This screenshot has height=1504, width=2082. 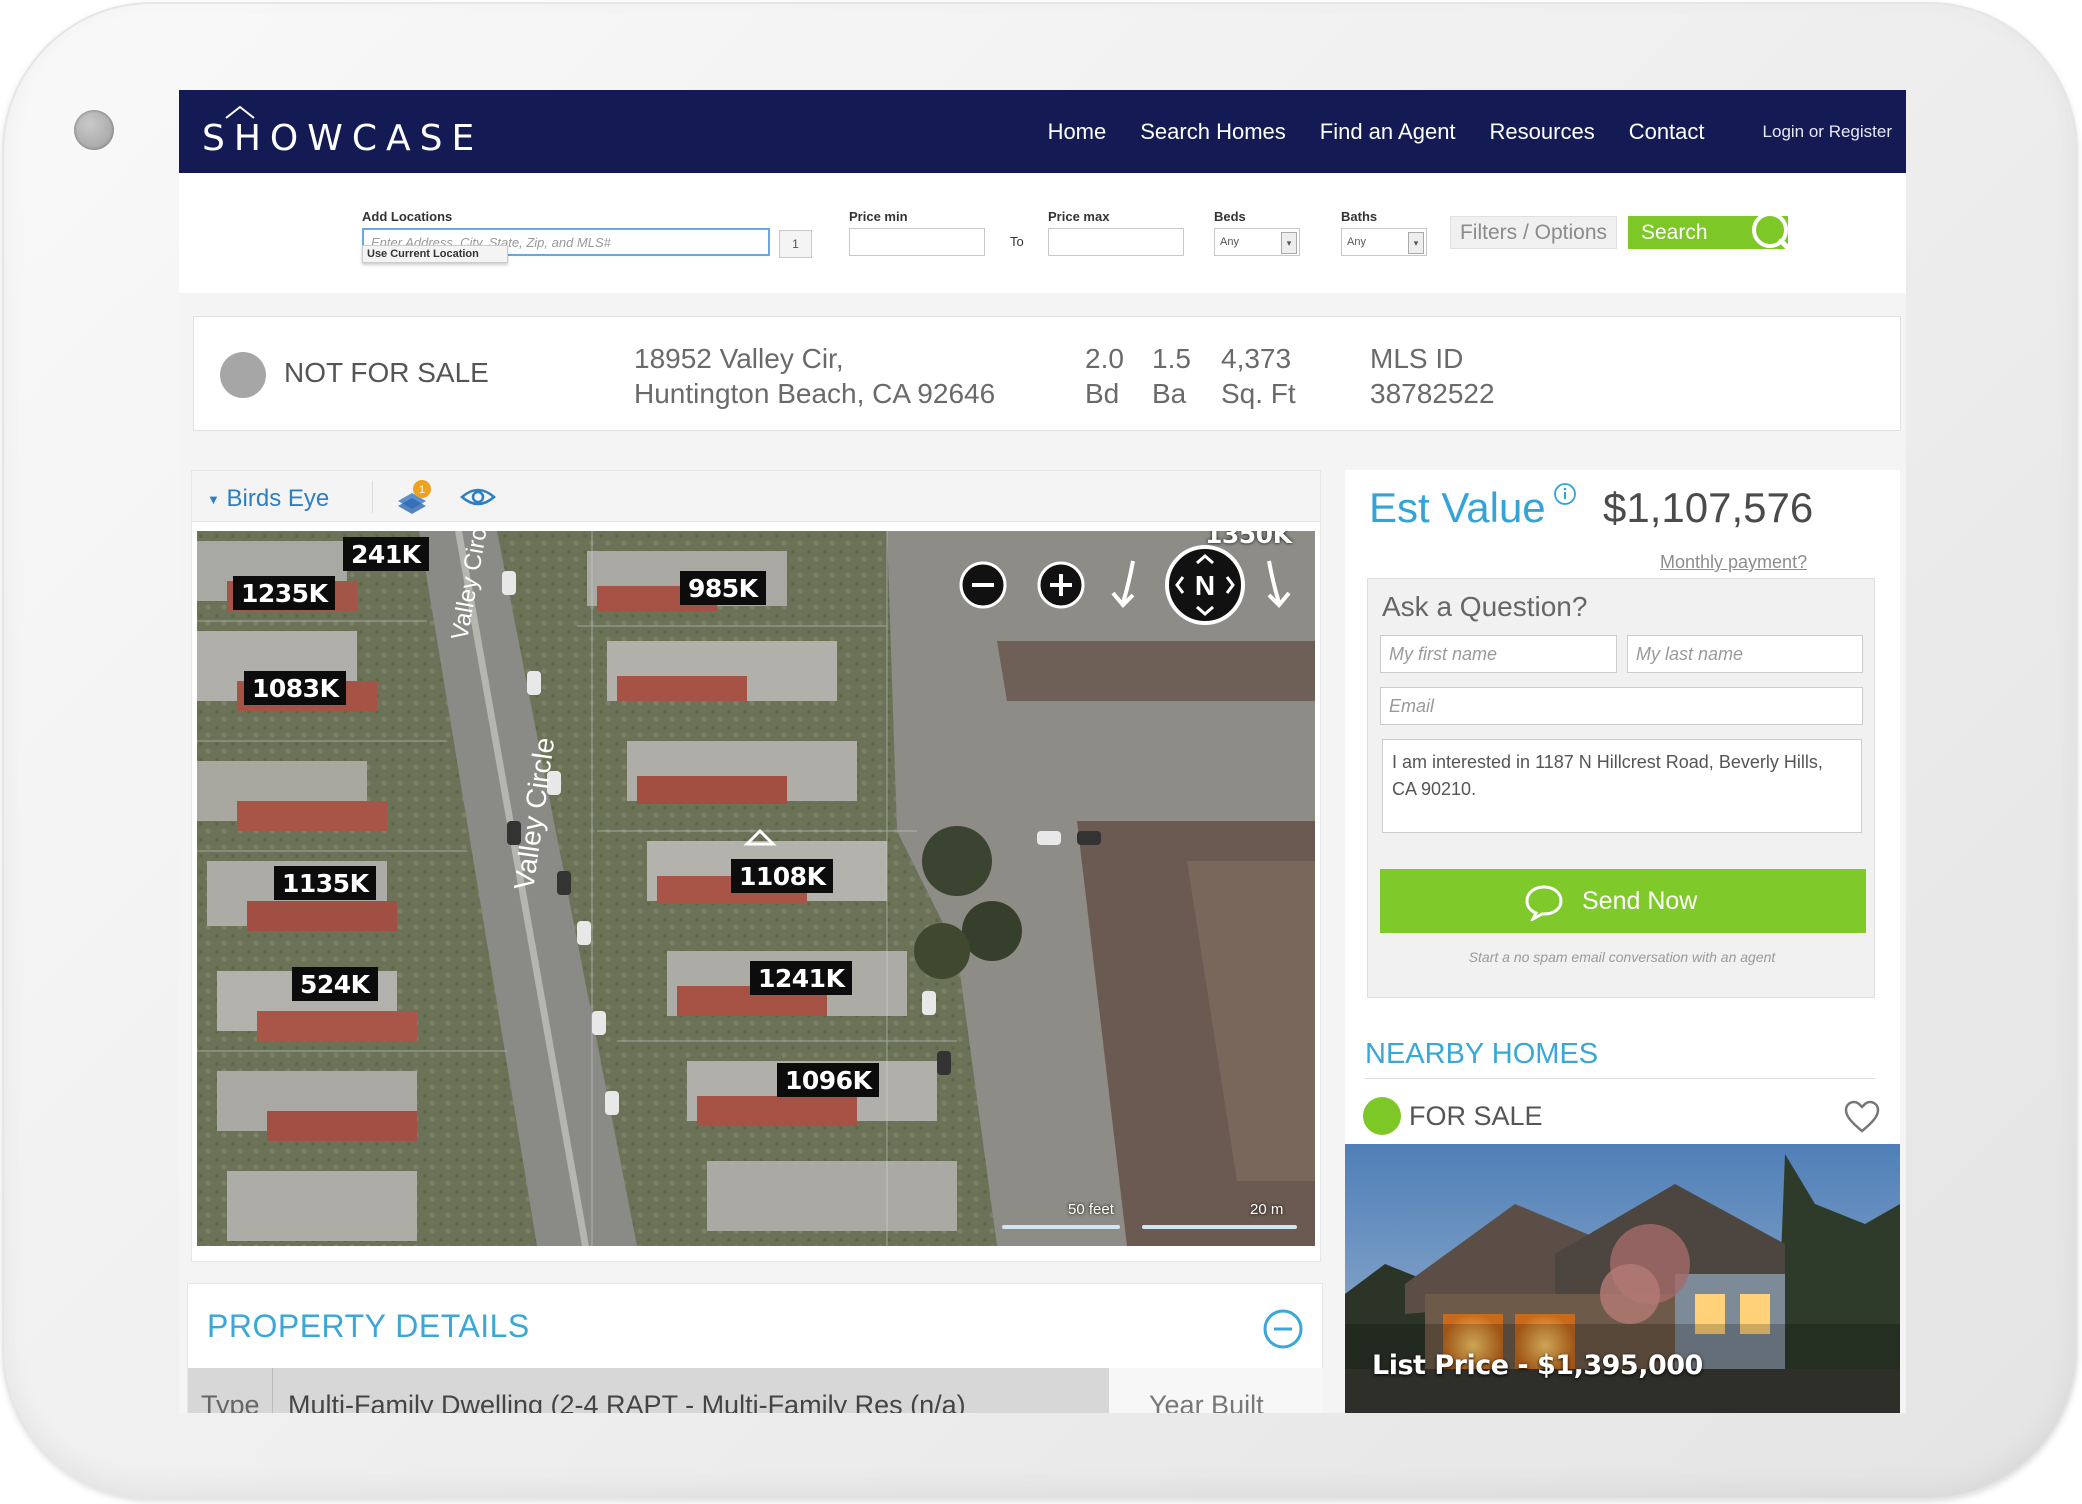 I want to click on nearby-home-photo: List Price - $1,395,000, so click(x=1622, y=1278).